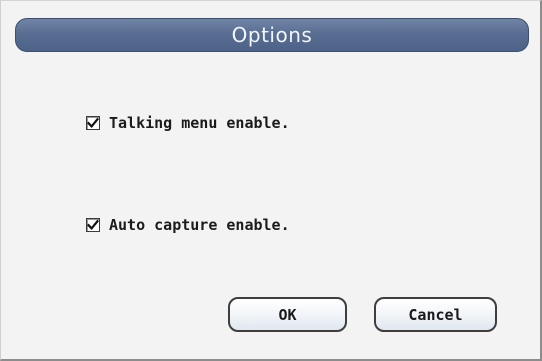 This screenshot has height=361, width=542. I want to click on talking-menu-checkbox, so click(93, 123).